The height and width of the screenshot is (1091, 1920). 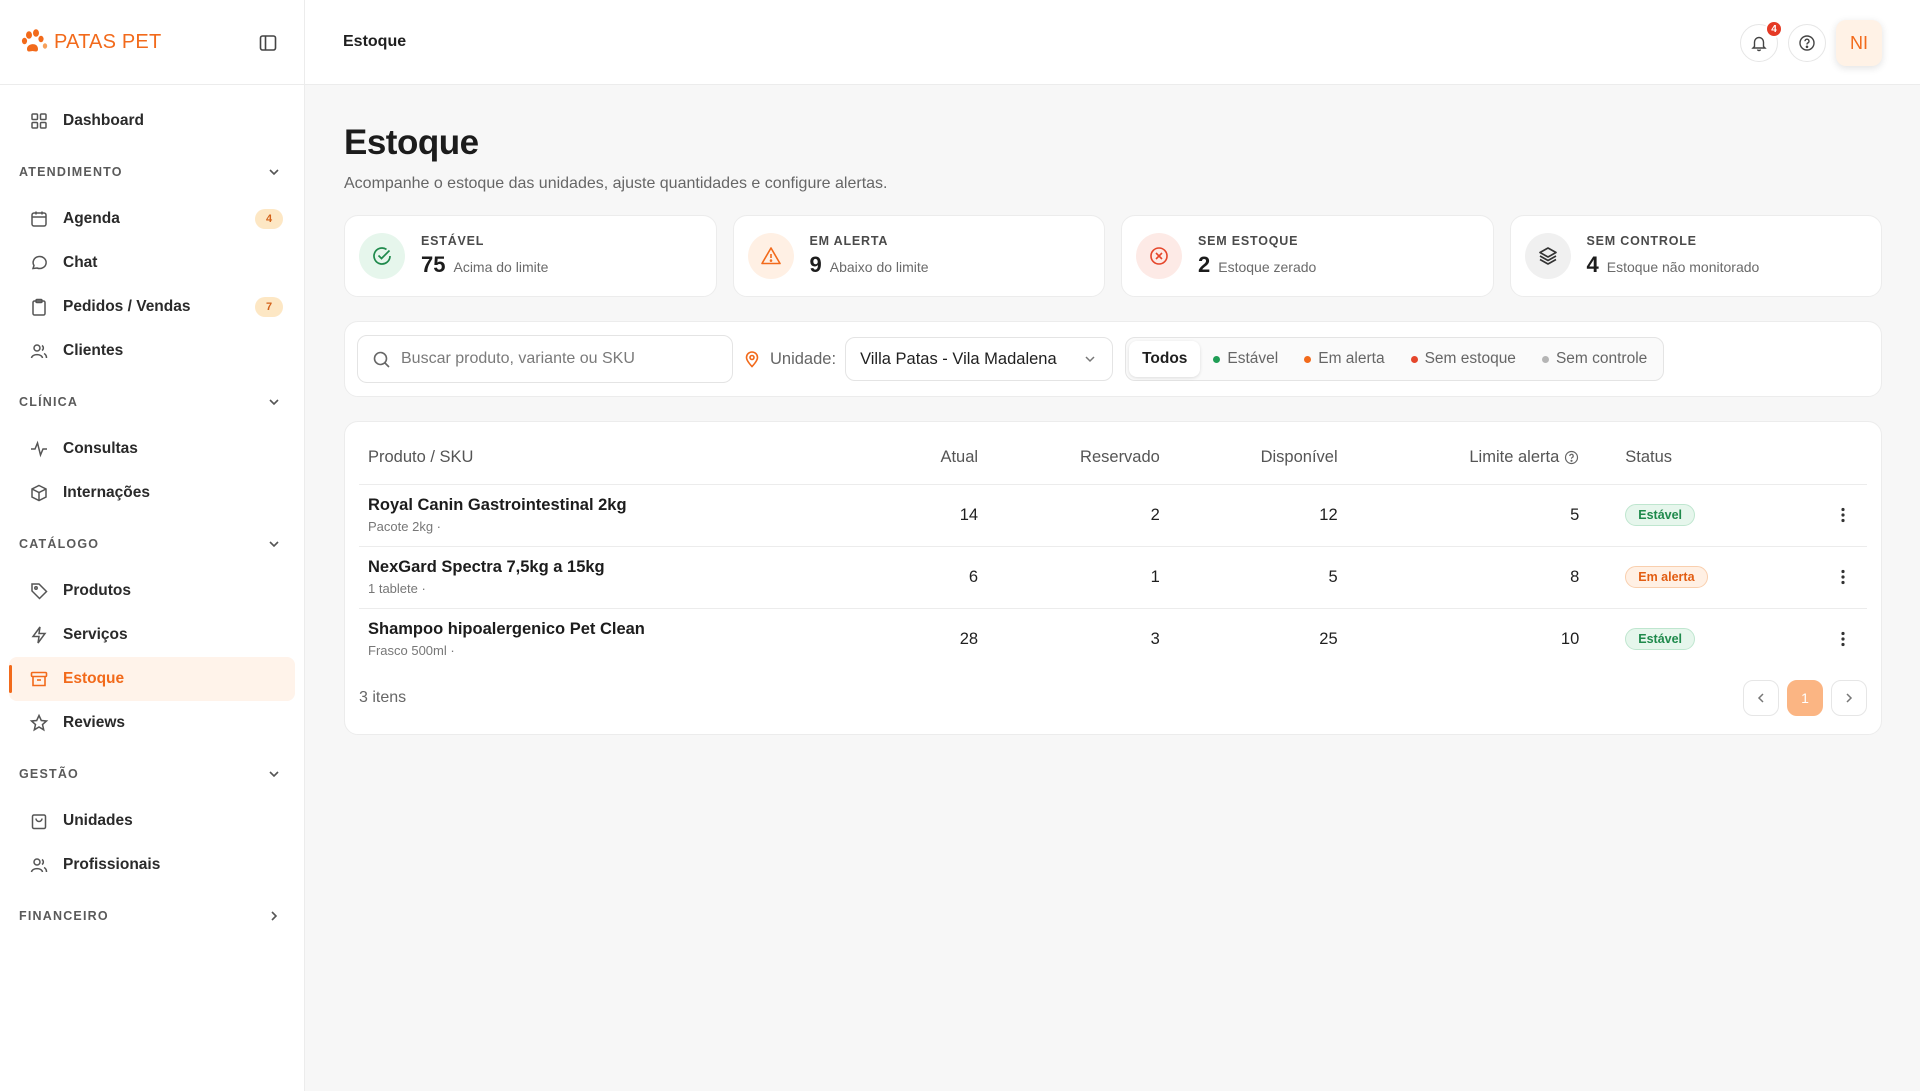 What do you see at coordinates (152, 307) in the screenshot?
I see `sidebar-item-pedidos: Pedidos / Vendas 7` at bounding box center [152, 307].